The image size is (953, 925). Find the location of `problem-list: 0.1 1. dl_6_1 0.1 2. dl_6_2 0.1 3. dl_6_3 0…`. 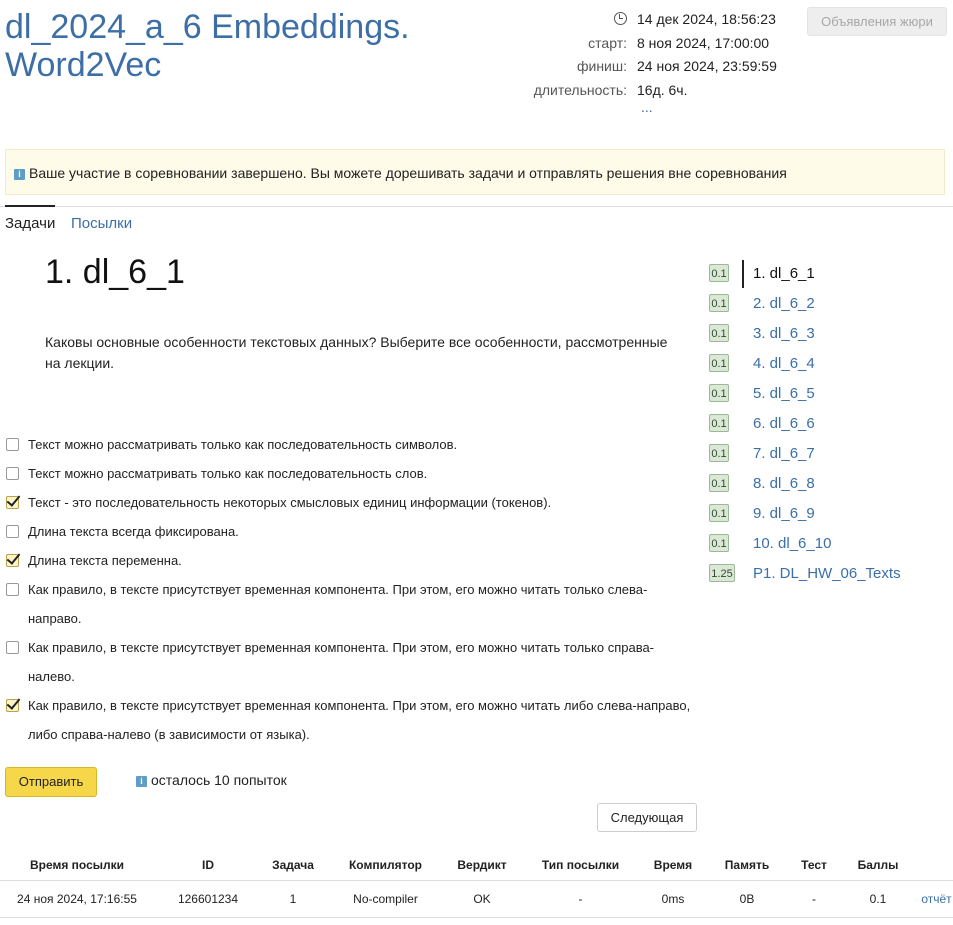

problem-list: 0.1 1. dl_6_1 0.1 2. dl_6_2 0.1 3. dl_6_3 0… is located at coordinates (805, 423).